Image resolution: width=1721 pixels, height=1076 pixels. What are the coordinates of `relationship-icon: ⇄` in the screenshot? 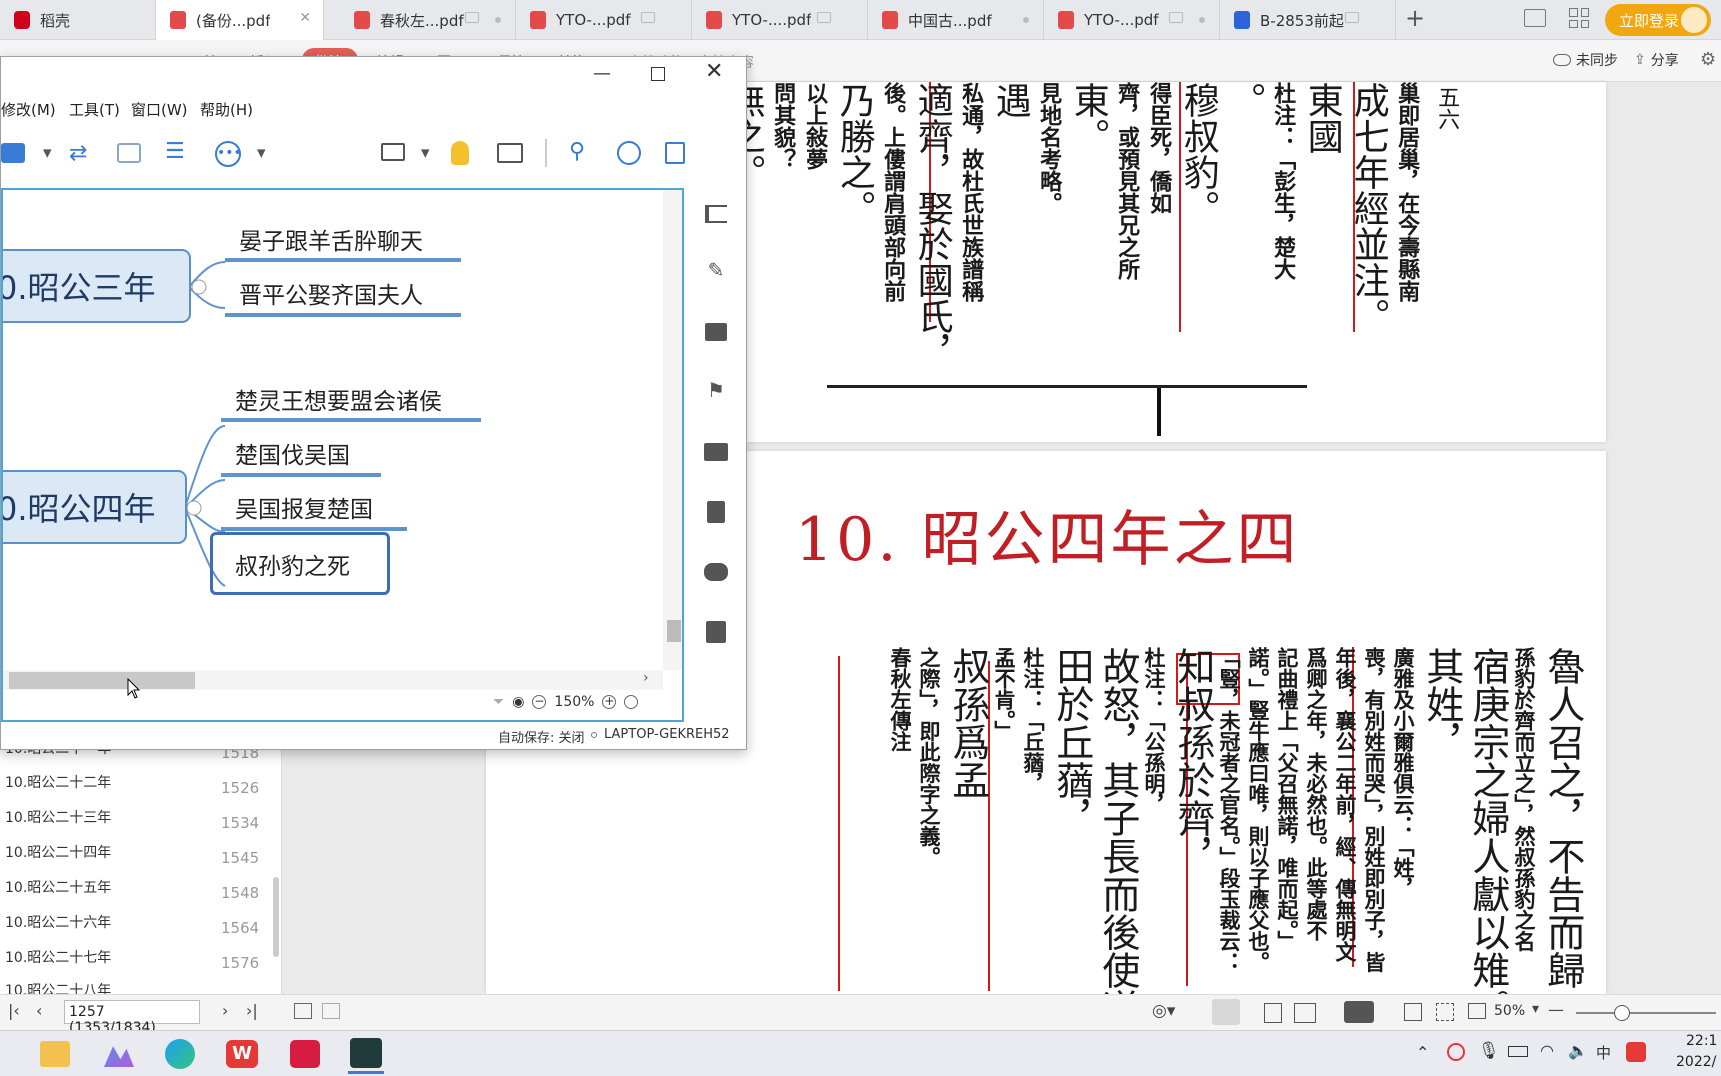 It's located at (78, 153).